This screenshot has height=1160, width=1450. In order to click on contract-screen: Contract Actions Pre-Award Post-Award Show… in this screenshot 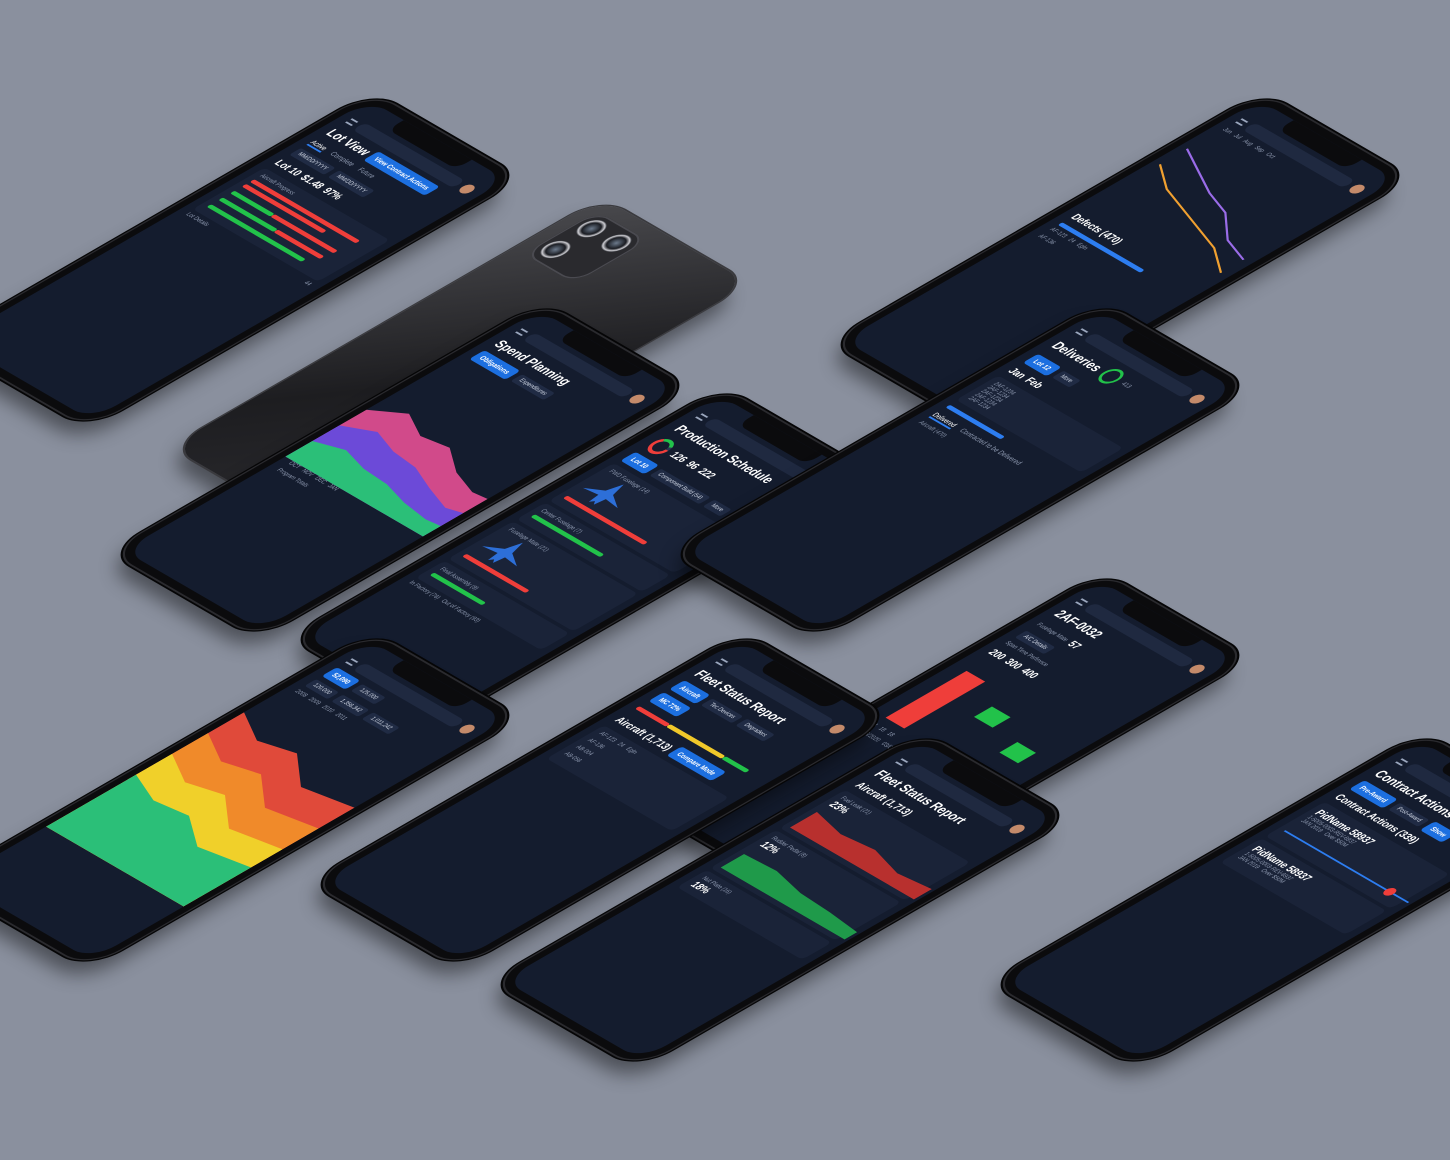, I will do `click(1226, 900)`.